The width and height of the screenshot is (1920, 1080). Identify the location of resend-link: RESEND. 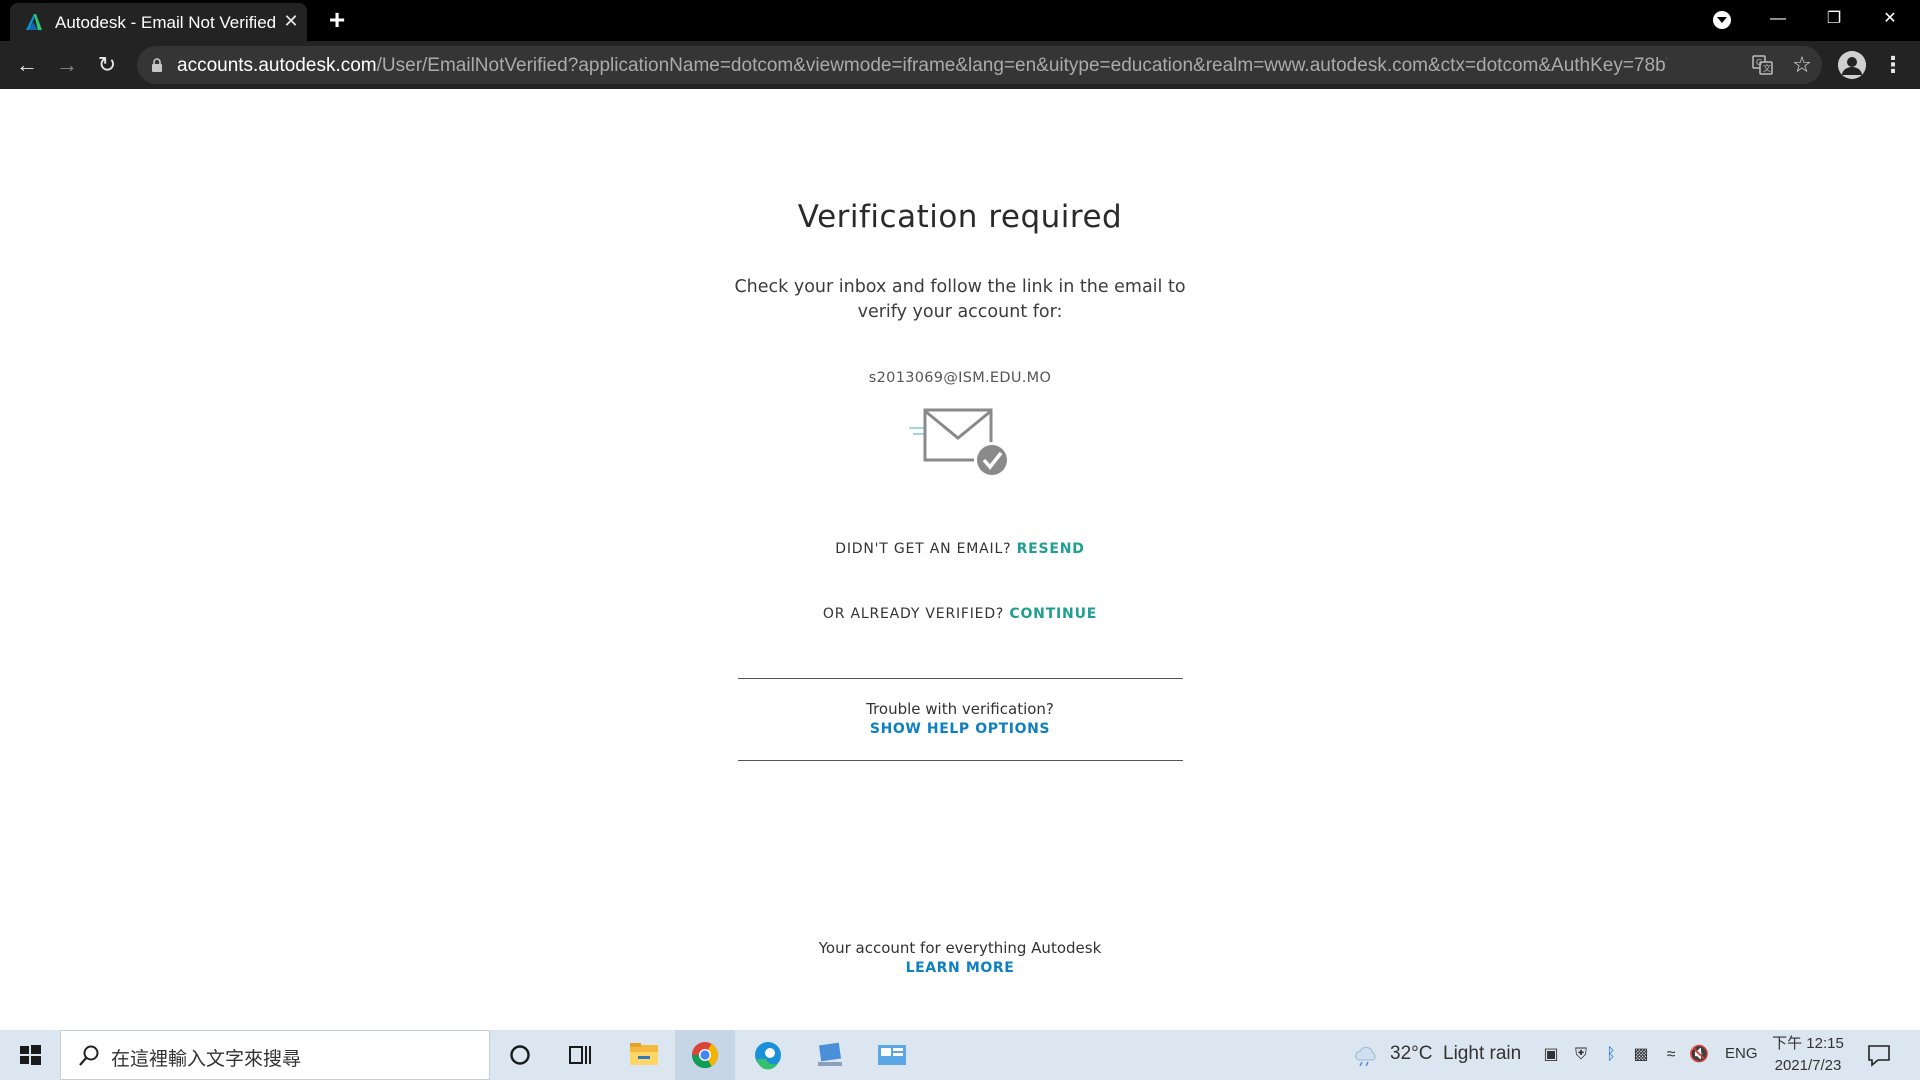
(1051, 549).